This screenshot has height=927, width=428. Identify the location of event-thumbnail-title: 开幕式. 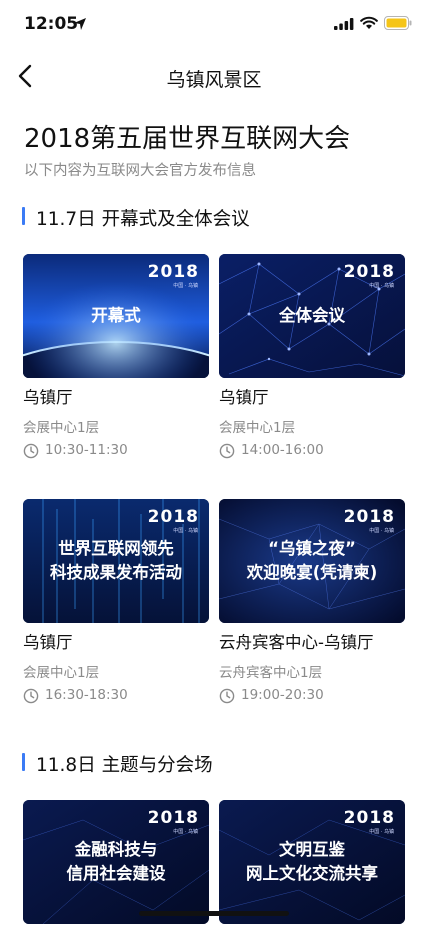
(116, 316).